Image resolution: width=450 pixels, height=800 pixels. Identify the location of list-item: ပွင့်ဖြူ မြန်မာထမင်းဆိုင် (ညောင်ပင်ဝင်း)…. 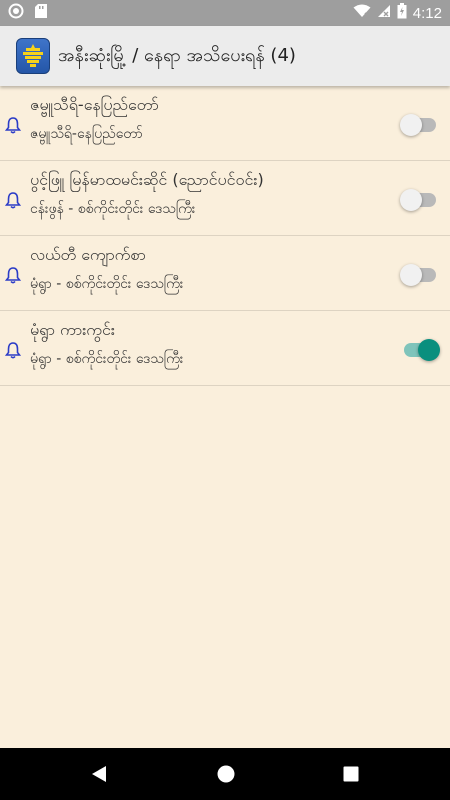
(225, 198).